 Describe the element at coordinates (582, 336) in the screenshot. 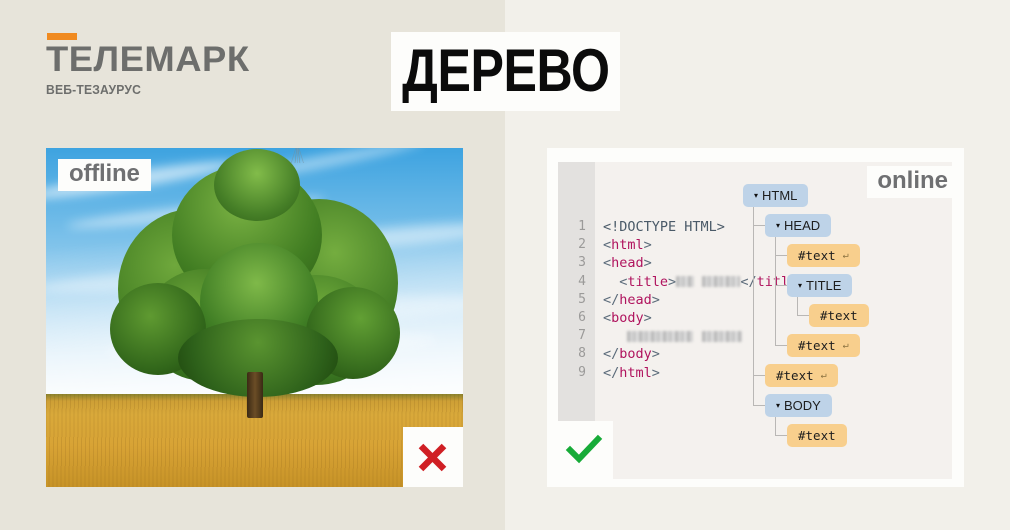

I see `line-number: 7` at that location.